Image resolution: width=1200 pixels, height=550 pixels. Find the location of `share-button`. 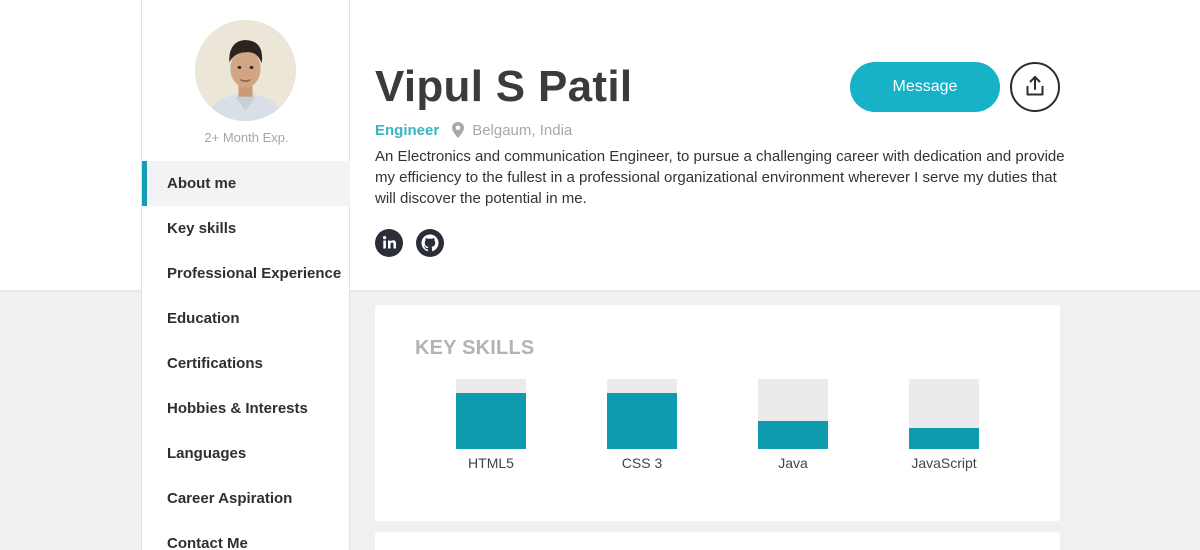

share-button is located at coordinates (1035, 87).